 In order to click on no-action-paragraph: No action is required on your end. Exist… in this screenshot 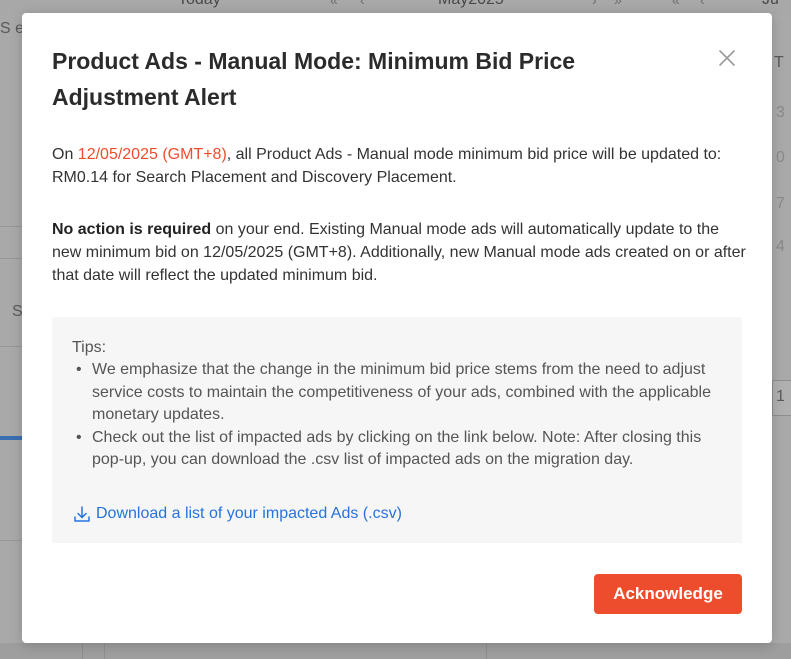, I will do `click(402, 252)`.